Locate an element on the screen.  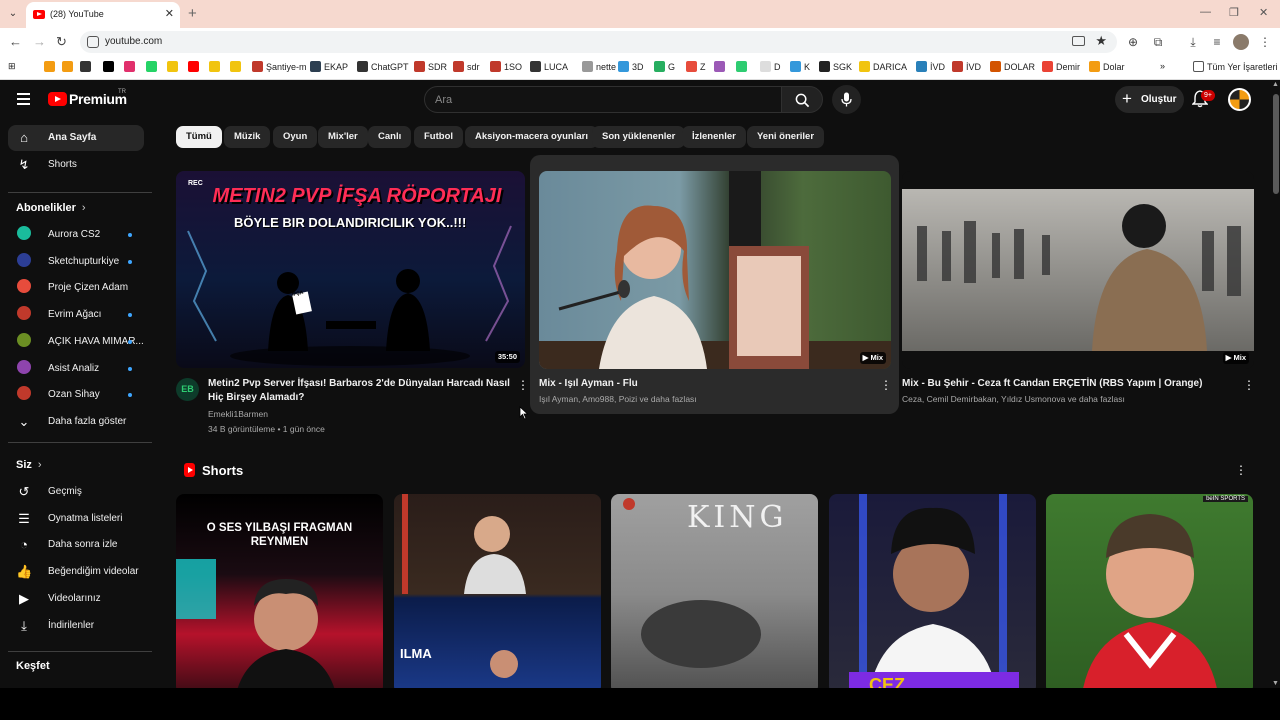
bookmarks-overflow-icon: » is located at coordinates (1162, 66).